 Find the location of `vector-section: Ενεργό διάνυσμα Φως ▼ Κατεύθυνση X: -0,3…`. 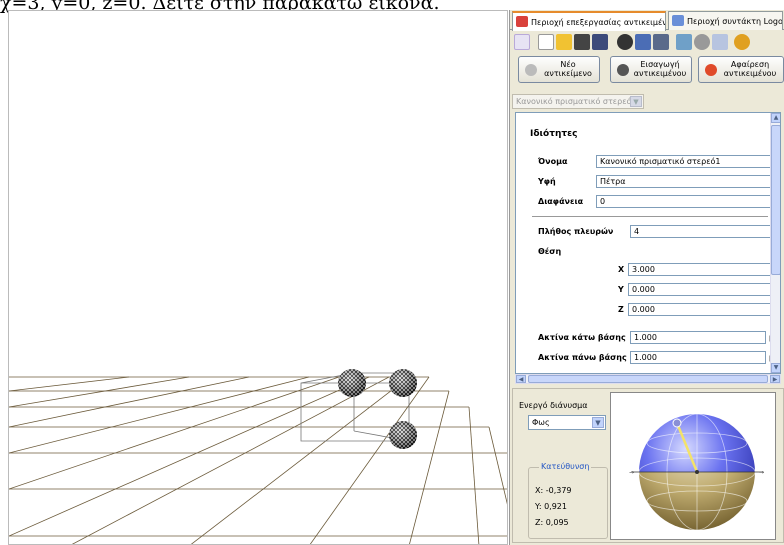

vector-section: Ενεργό διάνυσμα Φως ▼ Κατεύθυνση X: -0,3… is located at coordinates (648, 465).